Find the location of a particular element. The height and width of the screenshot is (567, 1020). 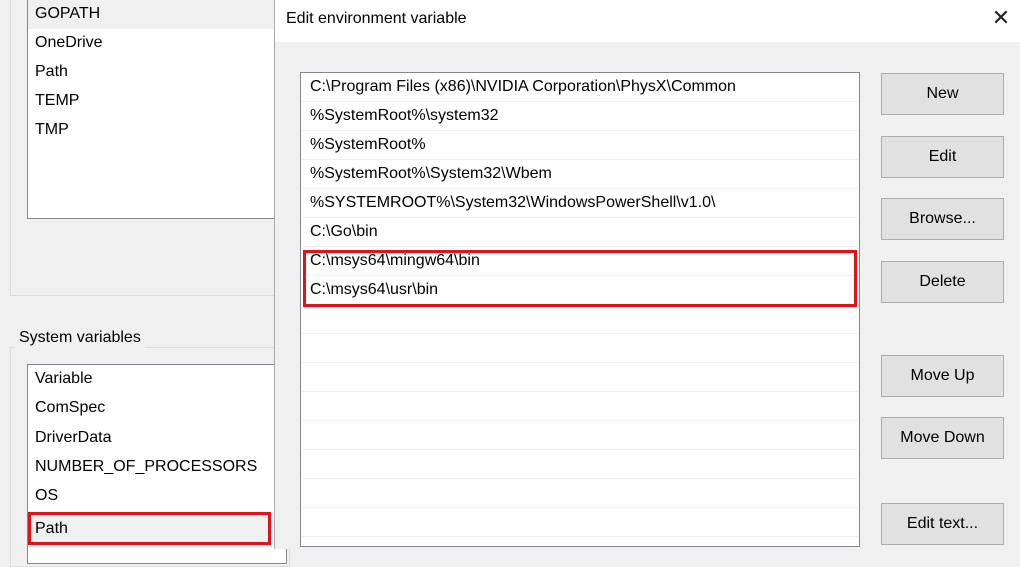

system-variables-label: System variables is located at coordinates (80, 338).